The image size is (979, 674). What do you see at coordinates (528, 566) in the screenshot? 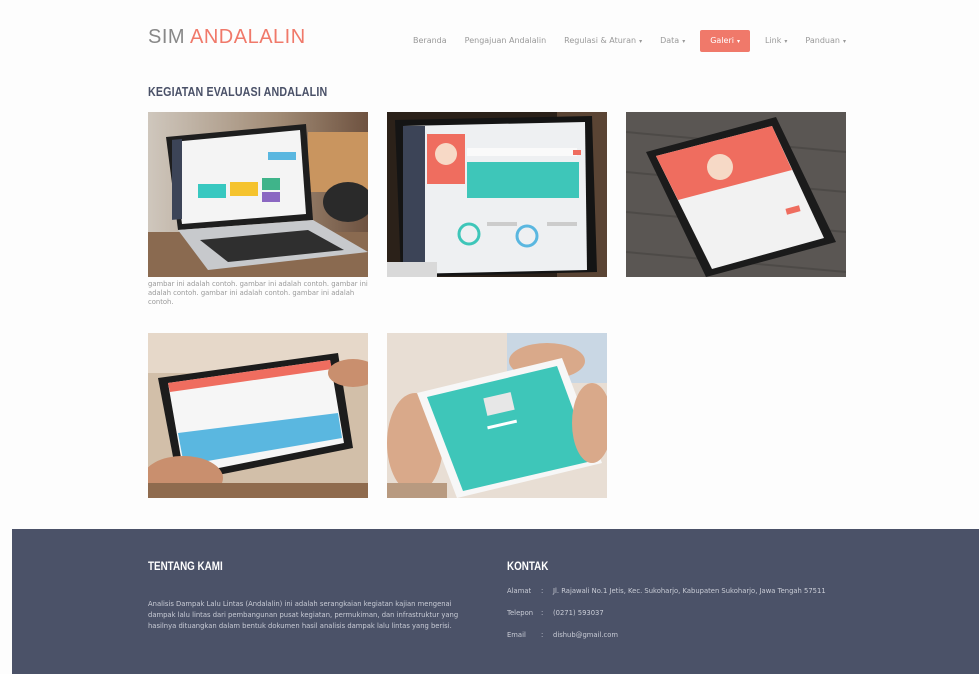
I see `contact-title: KONTAK` at bounding box center [528, 566].